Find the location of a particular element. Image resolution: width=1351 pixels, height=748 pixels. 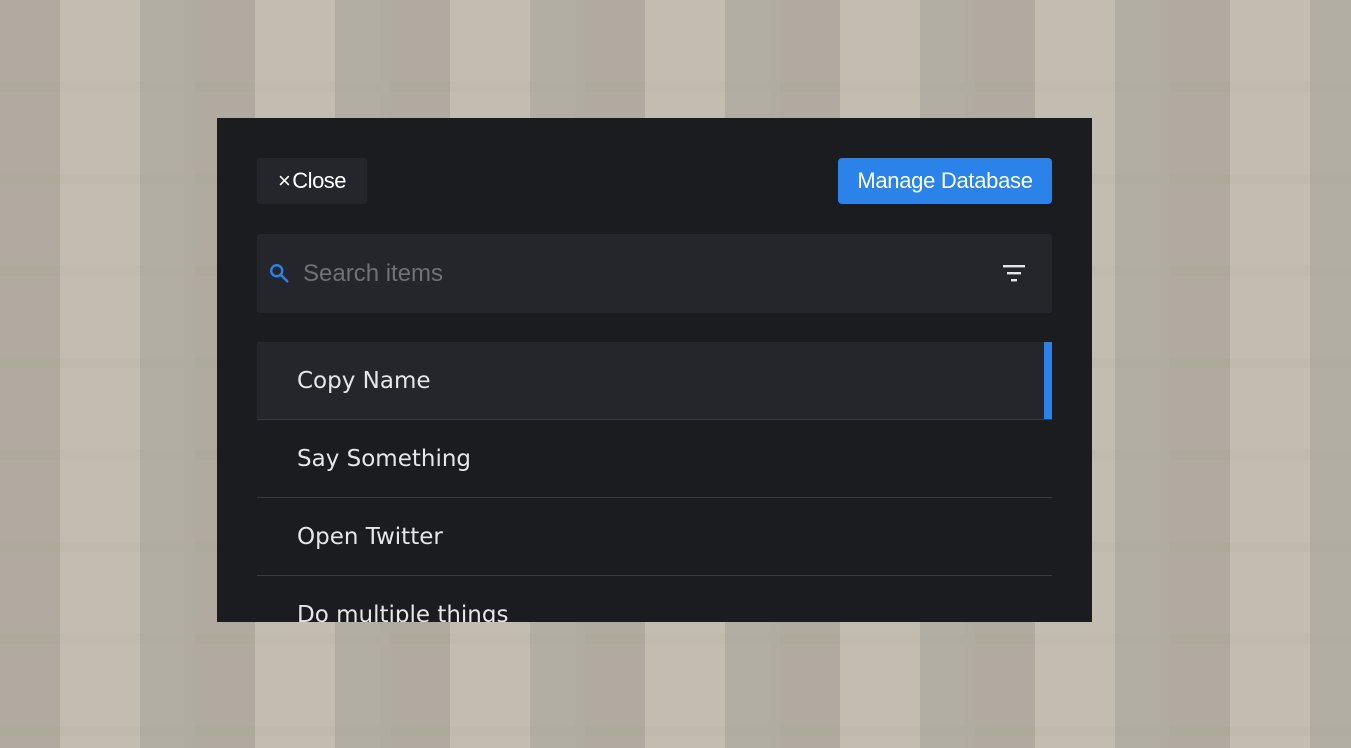

search-bar is located at coordinates (654, 273).